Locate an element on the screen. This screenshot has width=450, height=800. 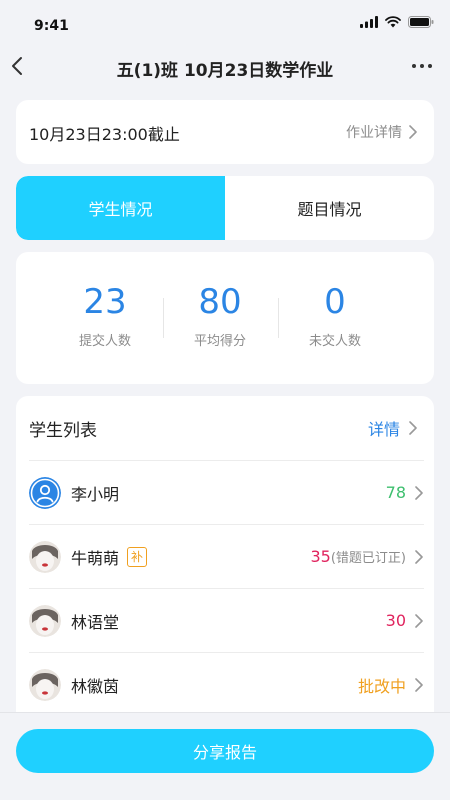
stat-not-submitted: 0 未交人数 is located at coordinates (335, 315).